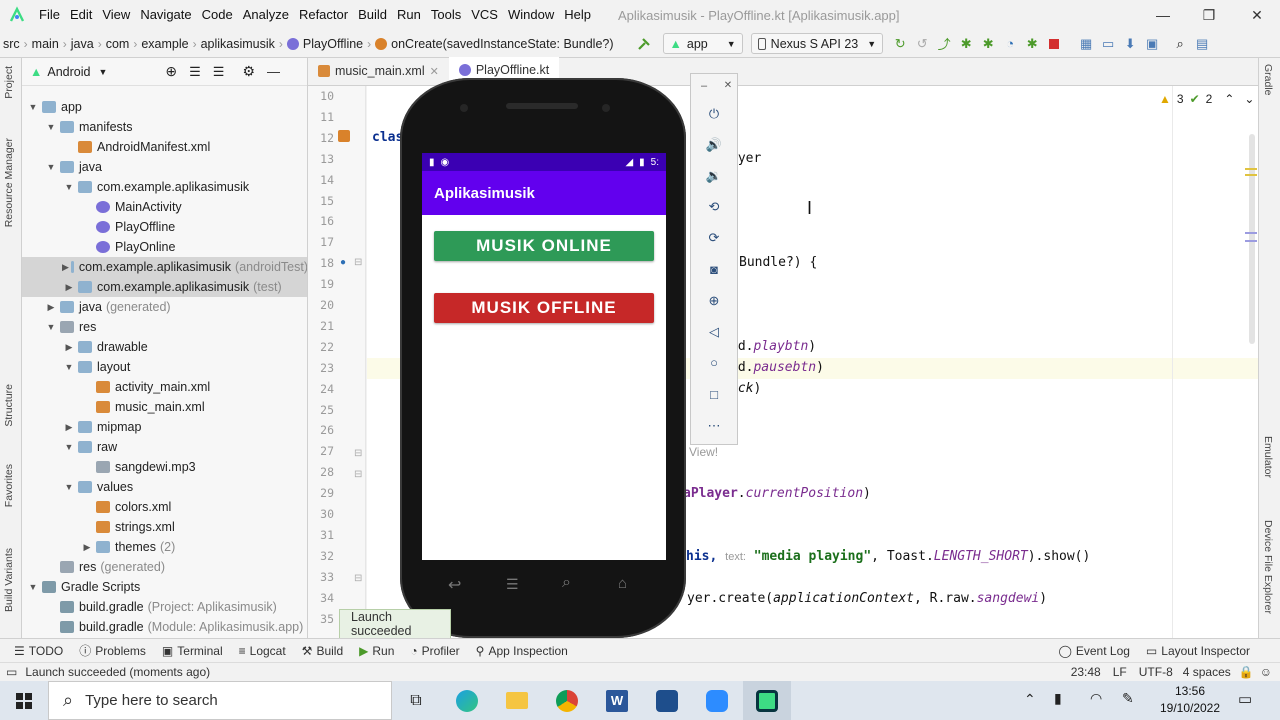 Image resolution: width=1280 pixels, height=720 pixels. I want to click on breadcrumb-com: com, so click(118, 44).